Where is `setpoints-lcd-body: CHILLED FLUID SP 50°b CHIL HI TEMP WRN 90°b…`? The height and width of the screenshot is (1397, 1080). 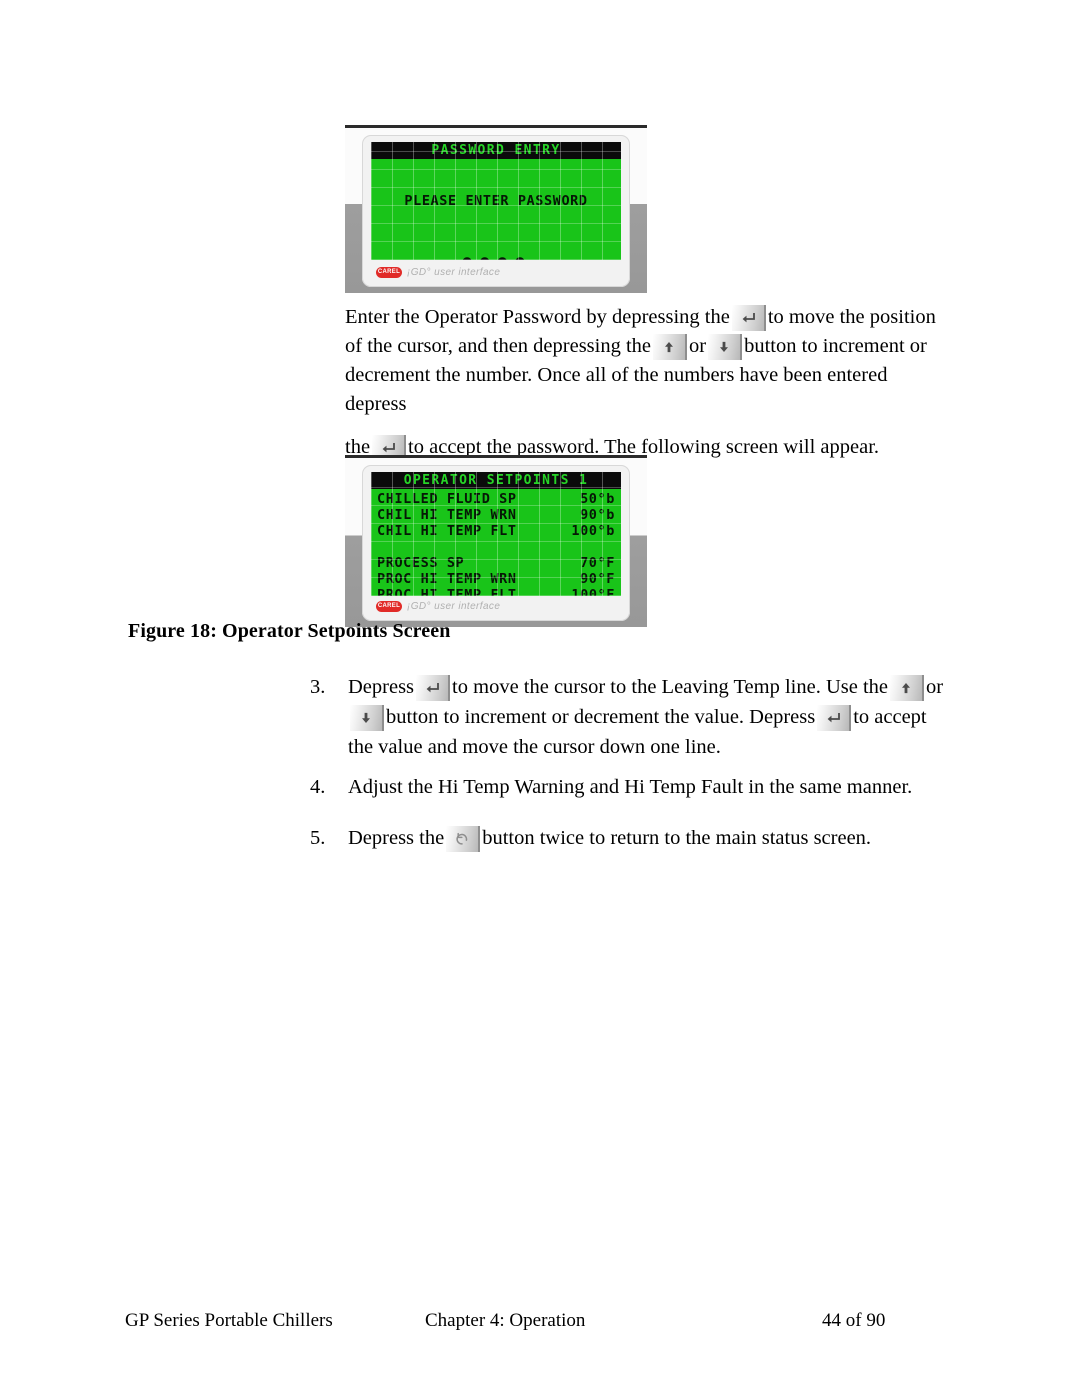 setpoints-lcd-body: CHILLED FLUID SP 50°b CHIL HI TEMP WRN 90°b… is located at coordinates (496, 542).